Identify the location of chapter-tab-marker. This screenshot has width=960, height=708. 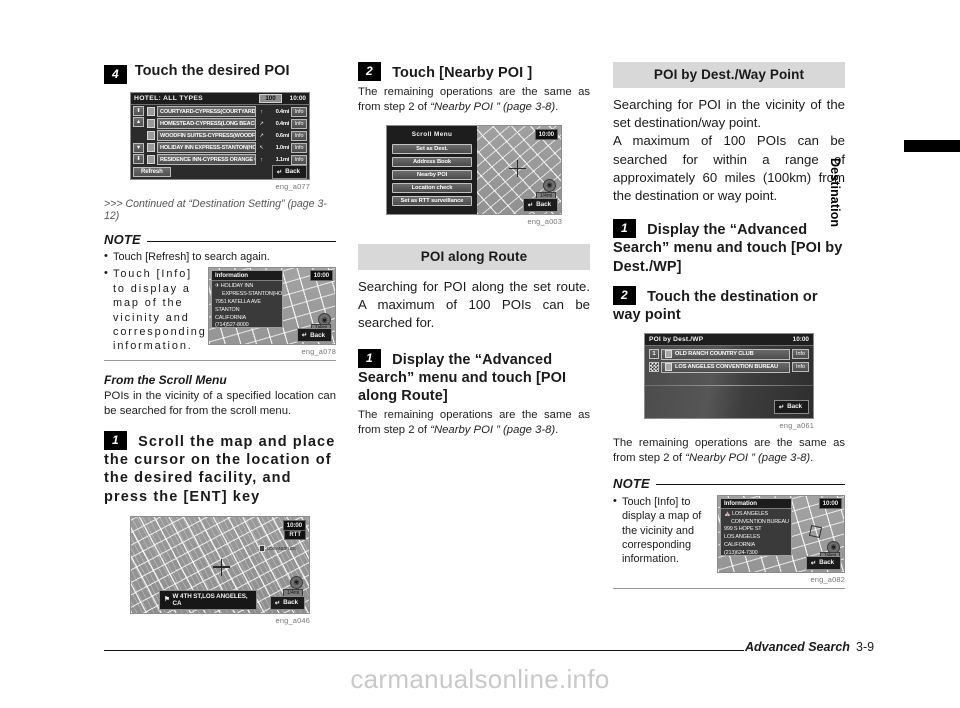
(932, 146).